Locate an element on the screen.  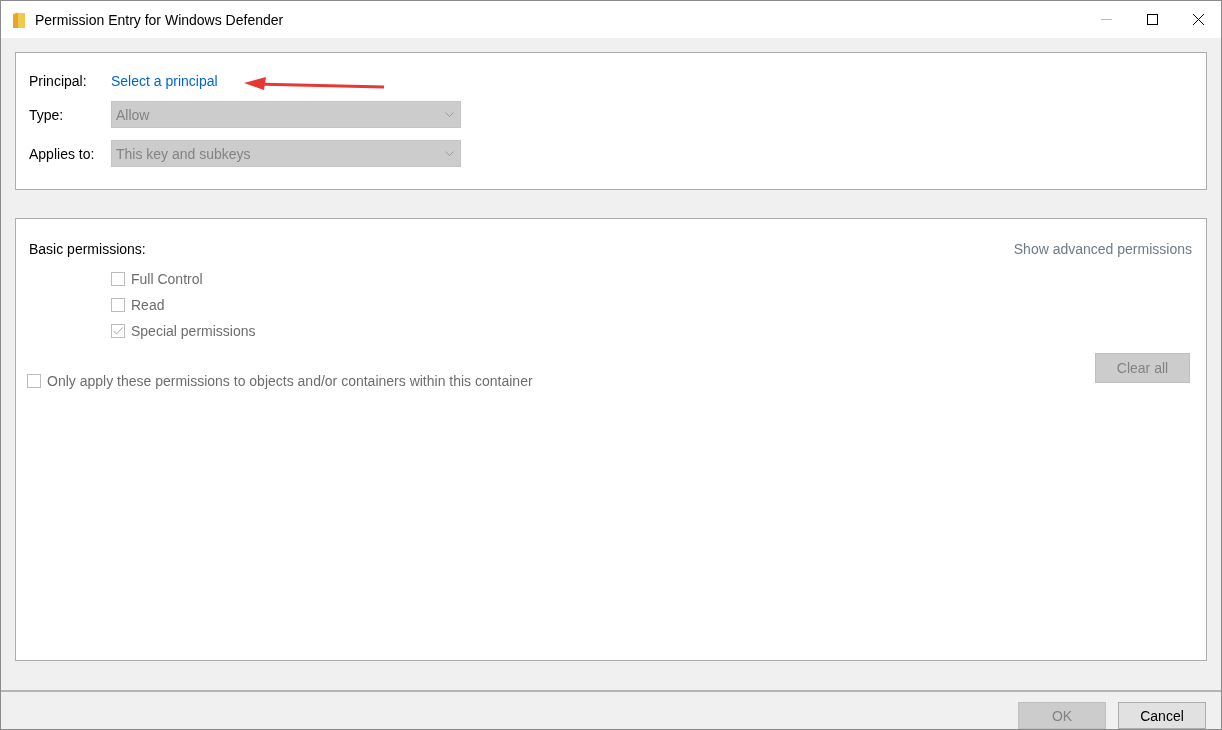
window-title: Permission Entry for Windows Defender is located at coordinates (160, 19).